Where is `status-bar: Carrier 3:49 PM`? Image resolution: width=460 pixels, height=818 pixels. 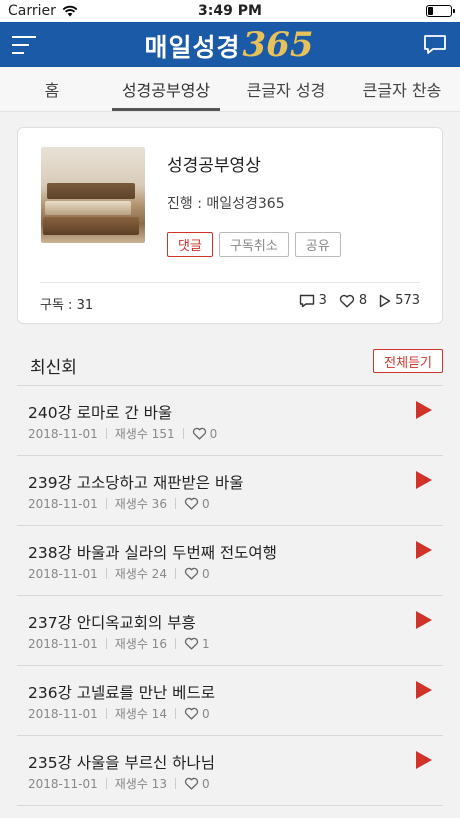 status-bar: Carrier 3:49 PM is located at coordinates (230, 11).